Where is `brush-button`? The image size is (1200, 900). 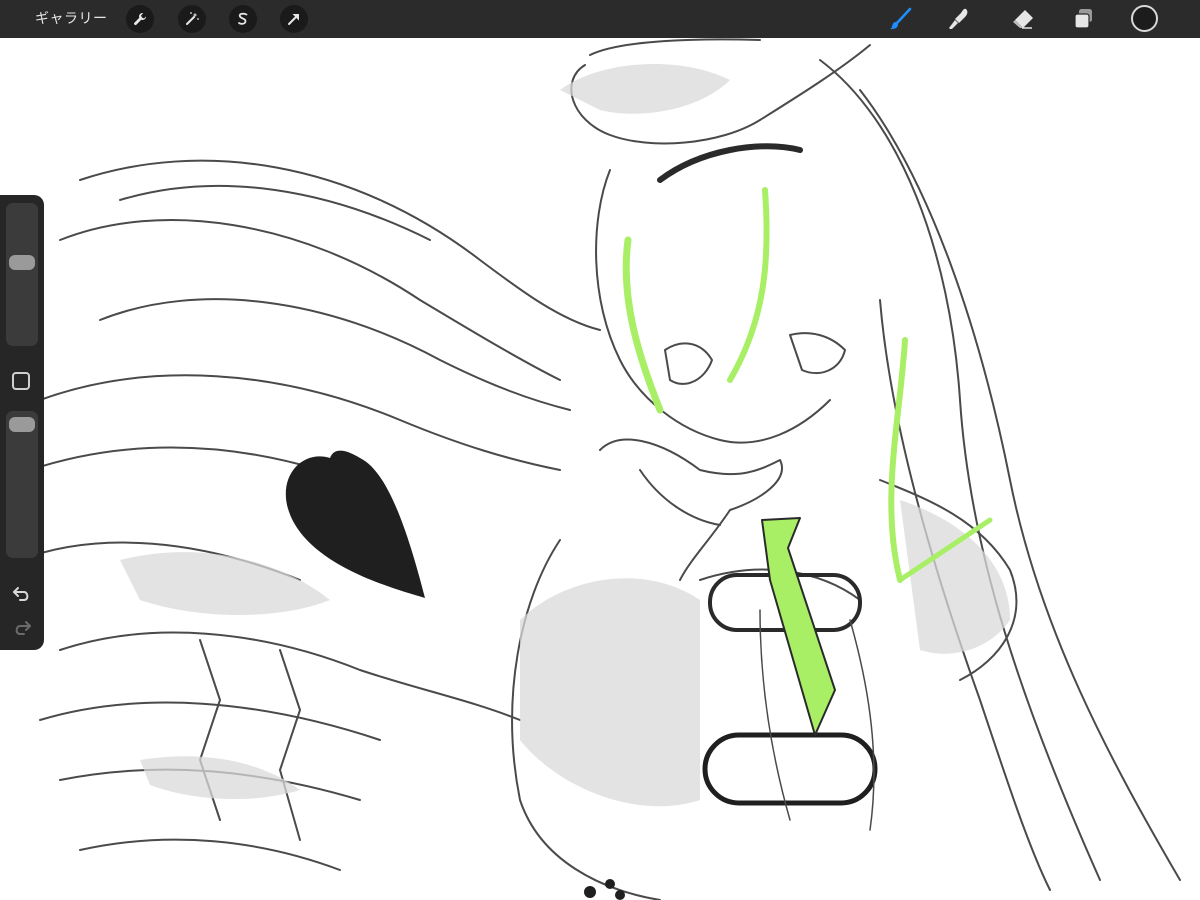 brush-button is located at coordinates (901, 19).